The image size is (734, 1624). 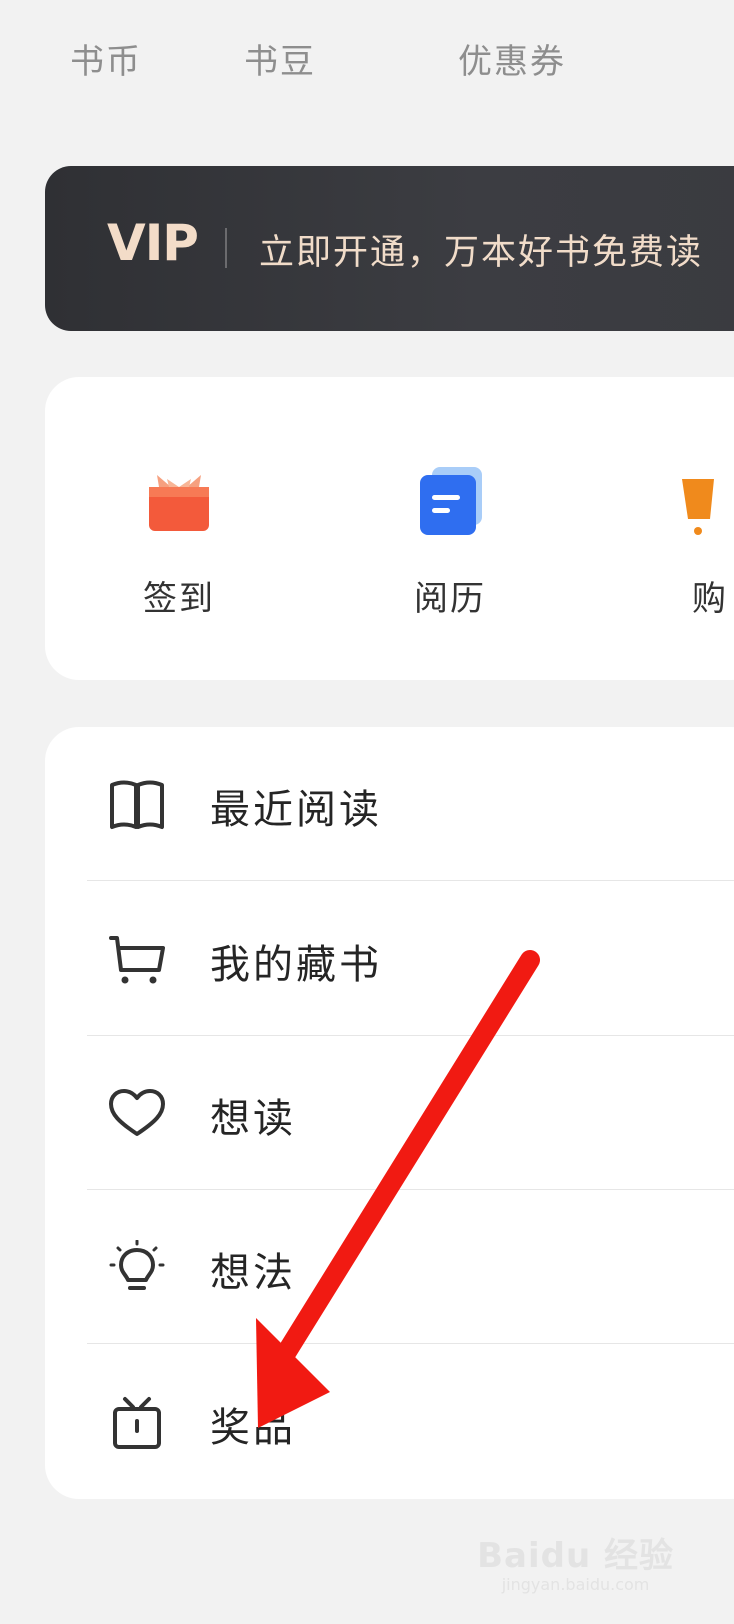 What do you see at coordinates (296, 810) in the screenshot?
I see `menu-item-label: 最近阅读` at bounding box center [296, 810].